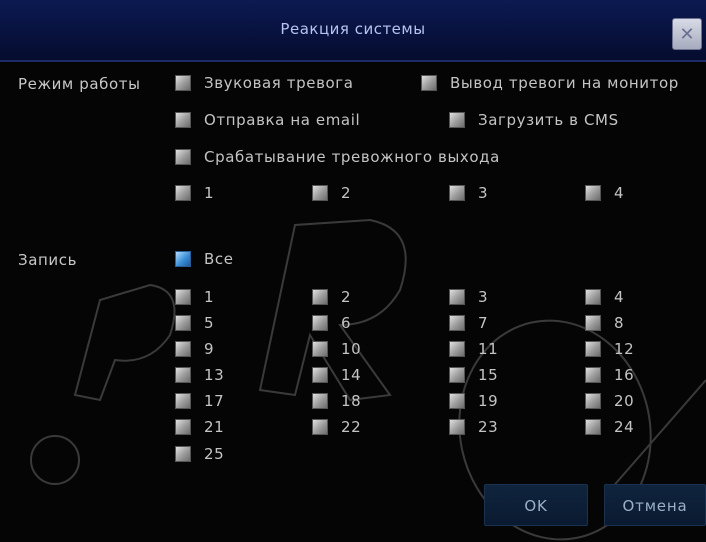  What do you see at coordinates (468, 193) in the screenshot?
I see `checkbox-output-3: 3` at bounding box center [468, 193].